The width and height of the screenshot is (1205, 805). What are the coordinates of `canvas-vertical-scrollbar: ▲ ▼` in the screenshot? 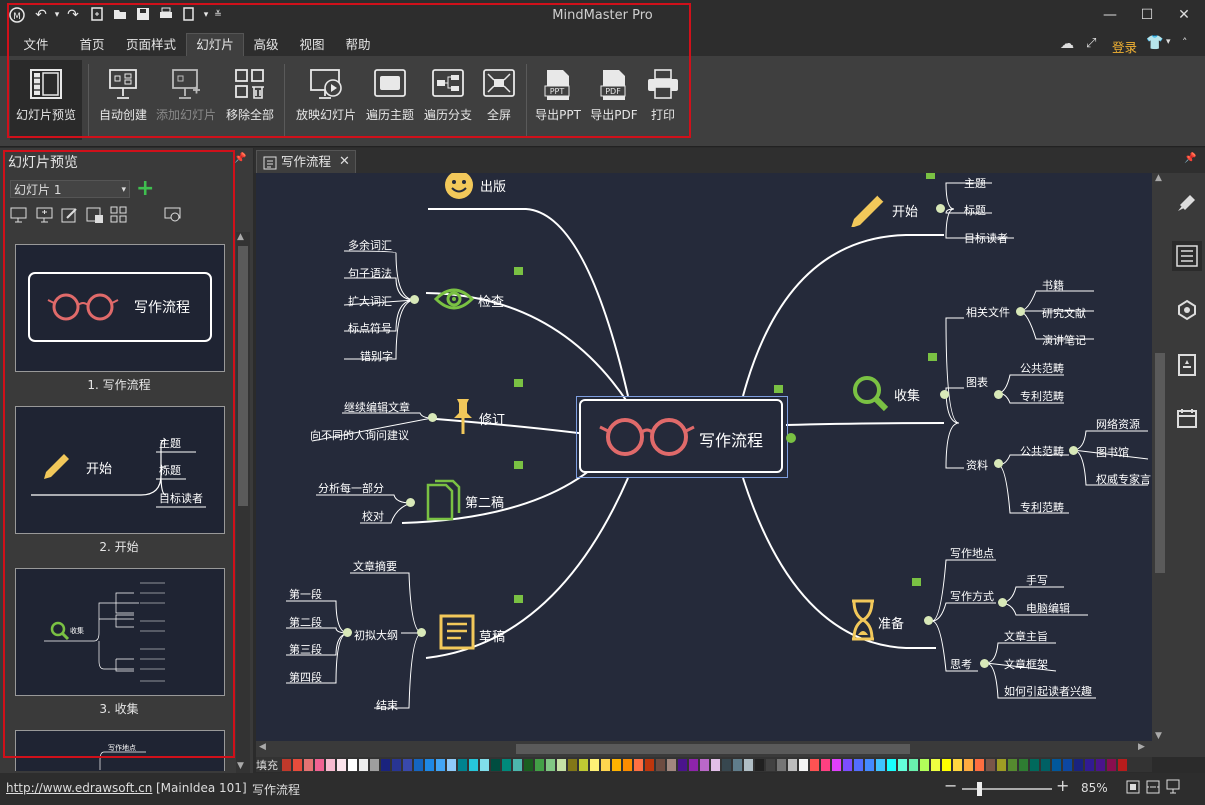 It's located at (1160, 465).